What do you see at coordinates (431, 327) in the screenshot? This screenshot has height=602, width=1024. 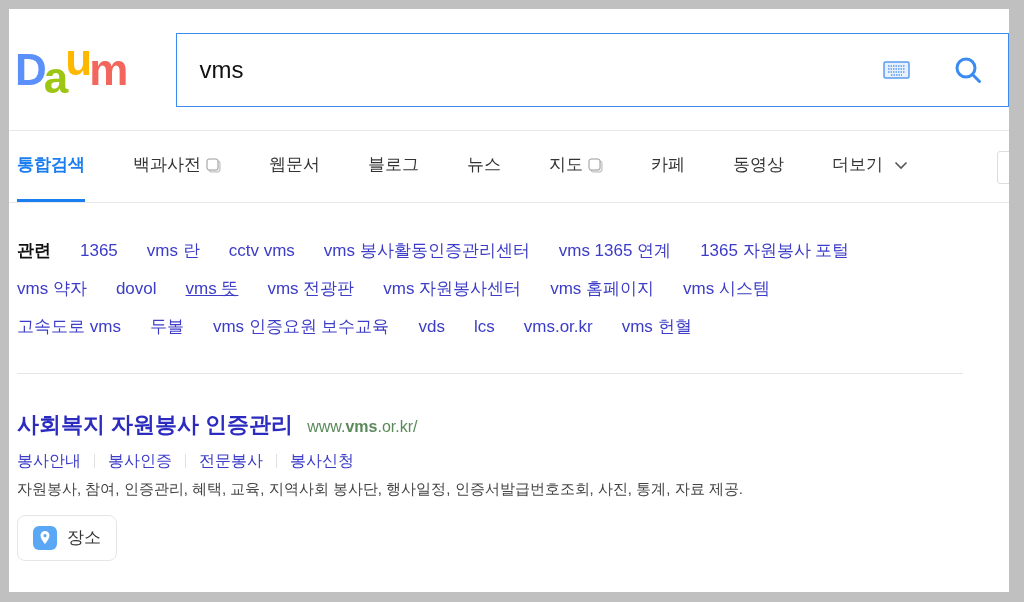 I see `related-search-link: vds` at bounding box center [431, 327].